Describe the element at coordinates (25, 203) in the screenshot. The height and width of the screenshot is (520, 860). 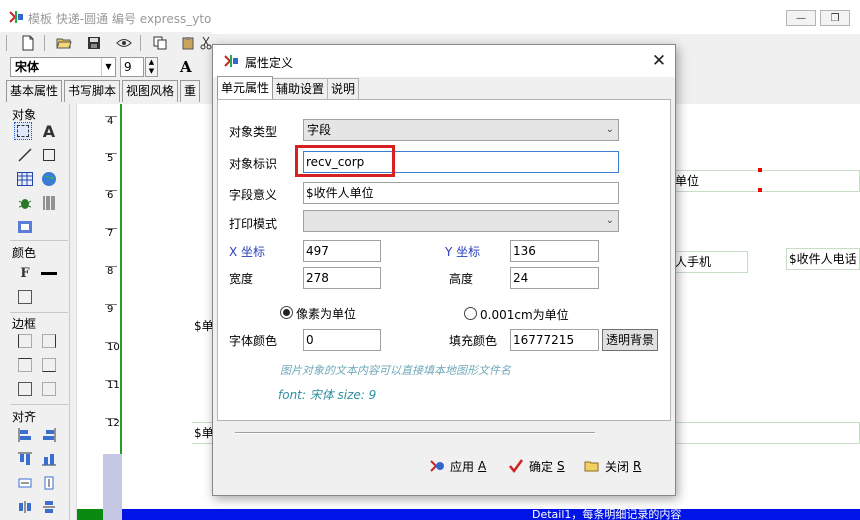
I see `barcode-bug-tool` at that location.